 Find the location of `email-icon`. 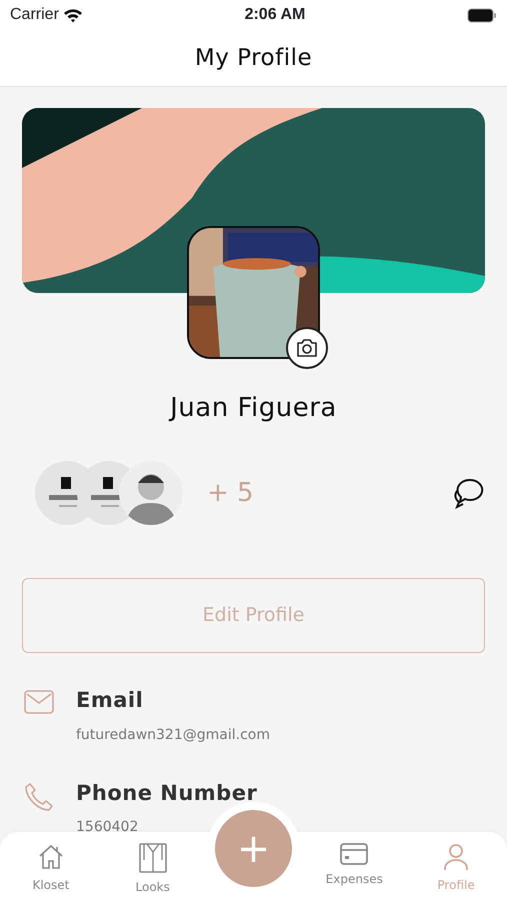

email-icon is located at coordinates (39, 702).